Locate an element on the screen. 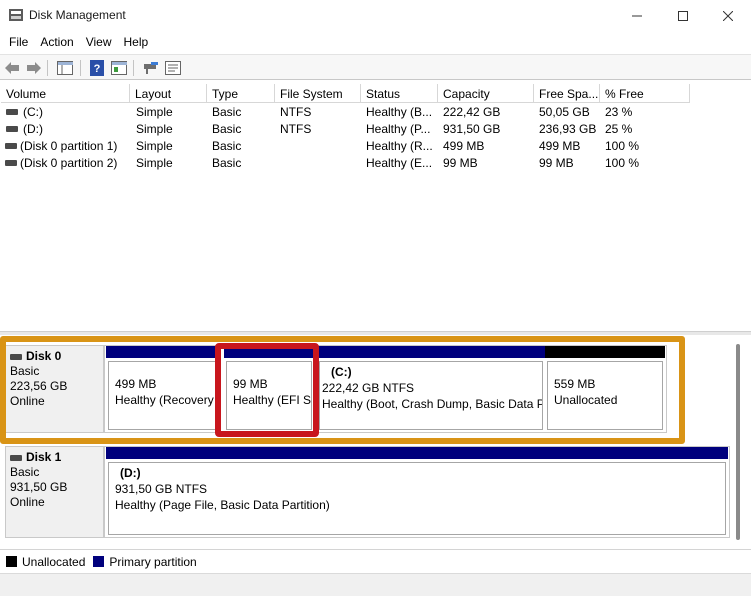 This screenshot has width=751, height=596. vertical-scrollbar is located at coordinates (738, 442).